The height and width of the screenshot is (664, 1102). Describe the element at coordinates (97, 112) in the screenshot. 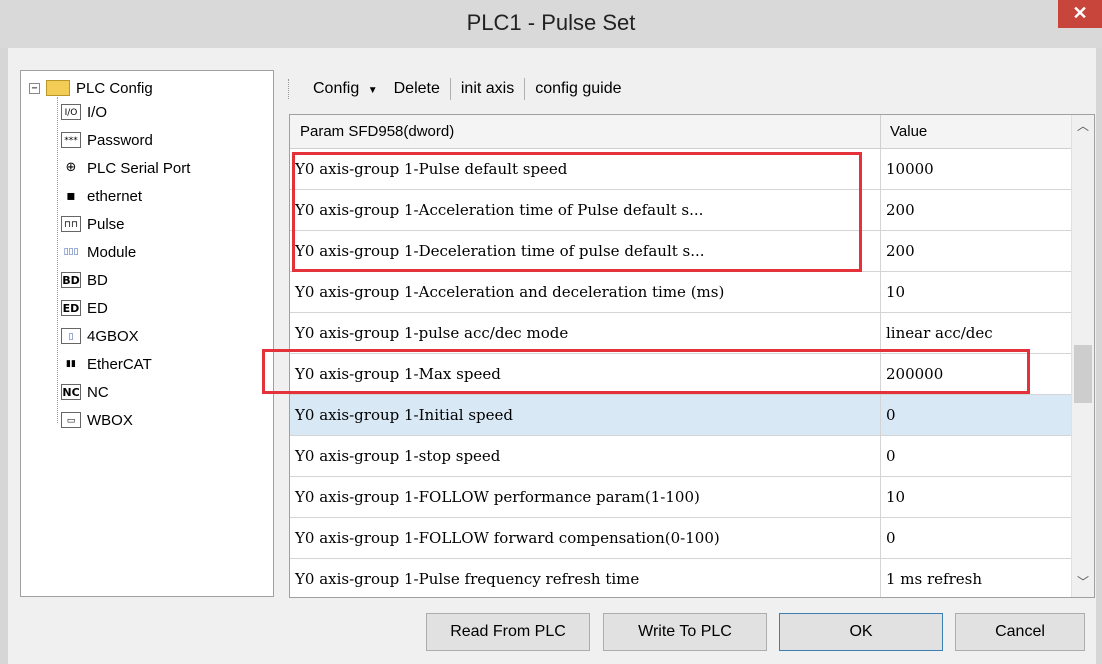

I see `tree-item-label: I/O` at that location.